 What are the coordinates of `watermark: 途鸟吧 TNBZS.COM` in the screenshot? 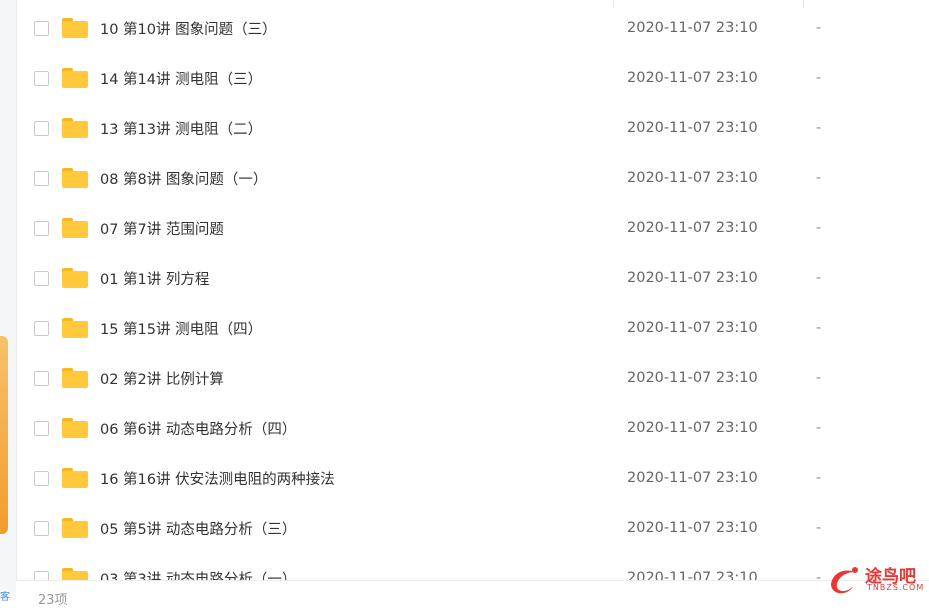 It's located at (875, 579).